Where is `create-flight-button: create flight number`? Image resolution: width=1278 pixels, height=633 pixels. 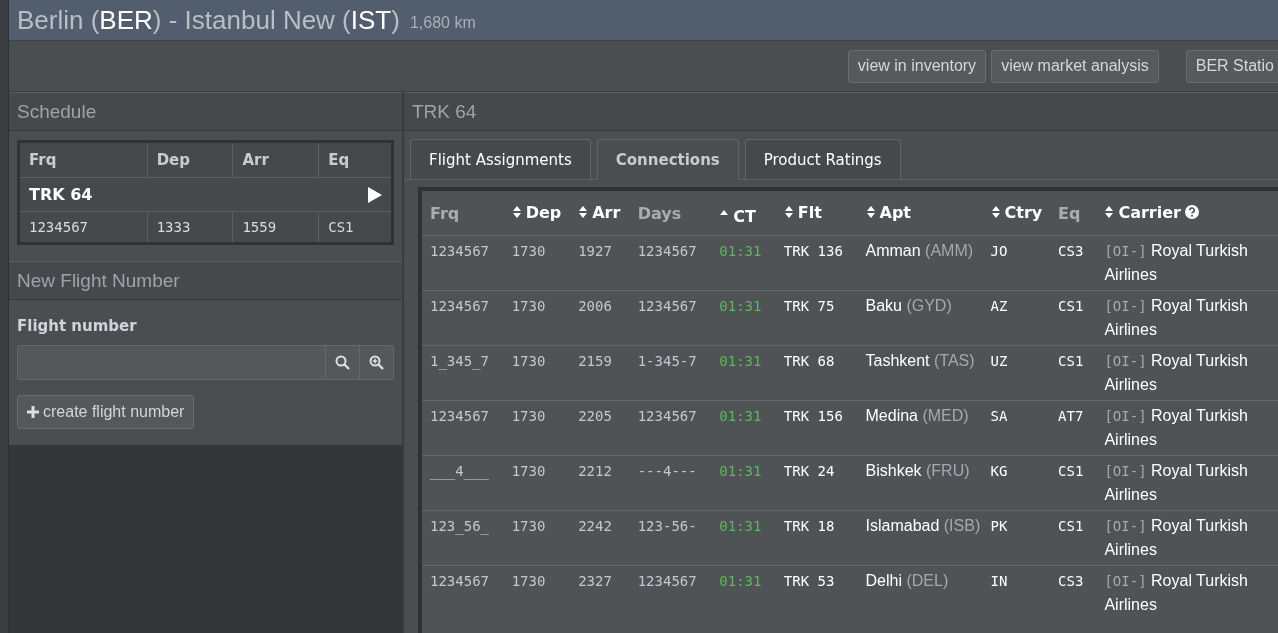
create-flight-button: create flight number is located at coordinates (106, 412).